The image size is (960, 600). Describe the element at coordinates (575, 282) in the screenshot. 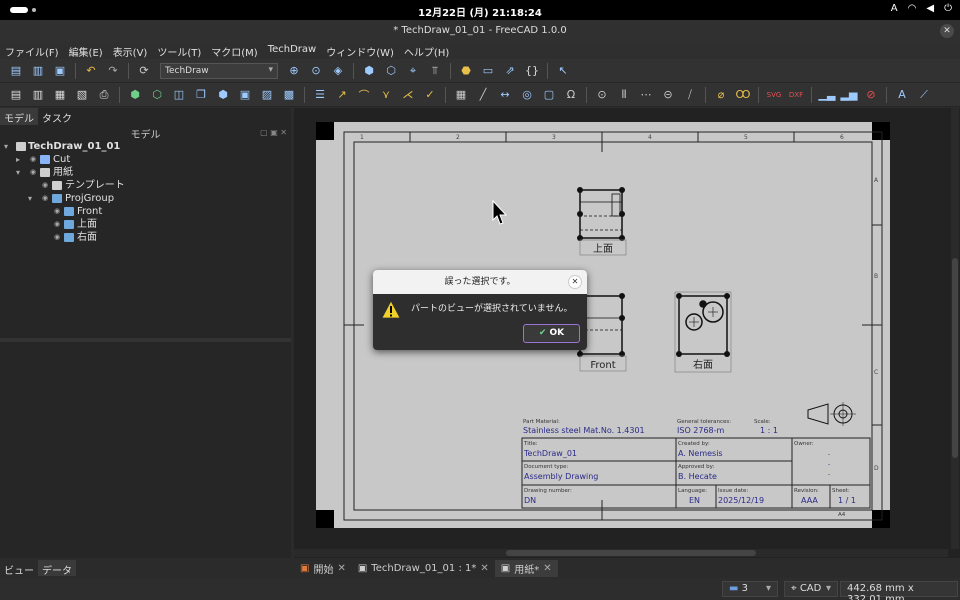

I see `dialog-close-button: ✕` at that location.